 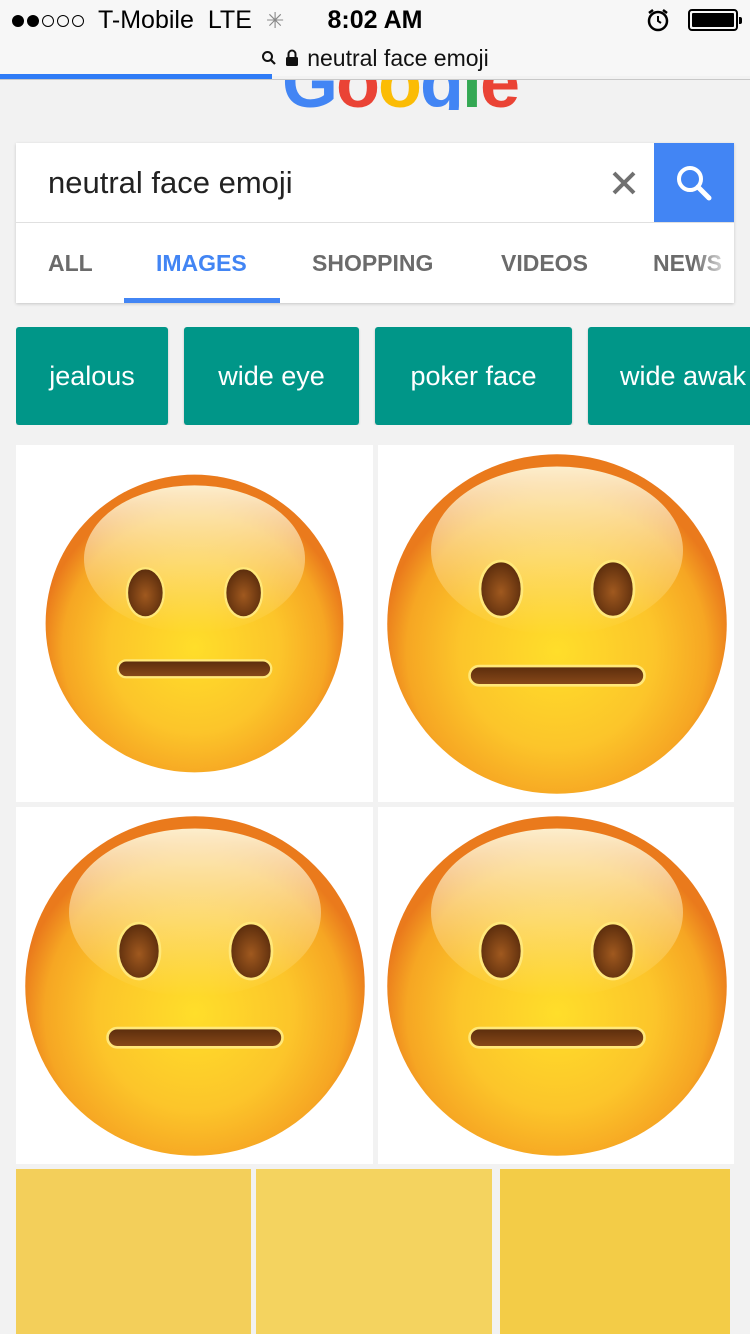 What do you see at coordinates (201, 263) in the screenshot?
I see `tab-images: IMAGES` at bounding box center [201, 263].